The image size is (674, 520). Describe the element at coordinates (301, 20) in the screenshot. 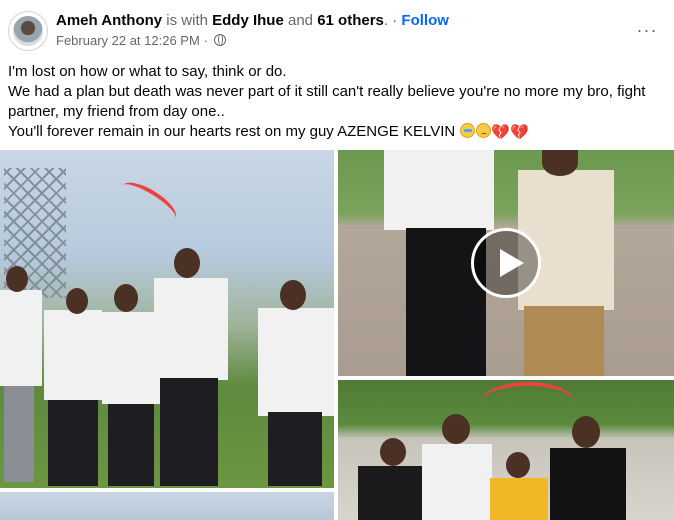

I see `and-text: and` at that location.